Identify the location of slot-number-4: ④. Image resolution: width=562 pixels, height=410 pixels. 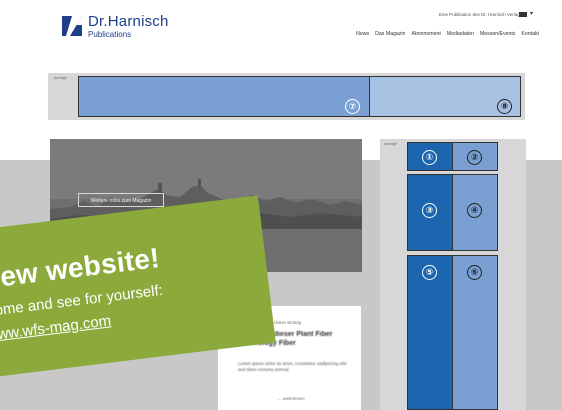
(474, 210).